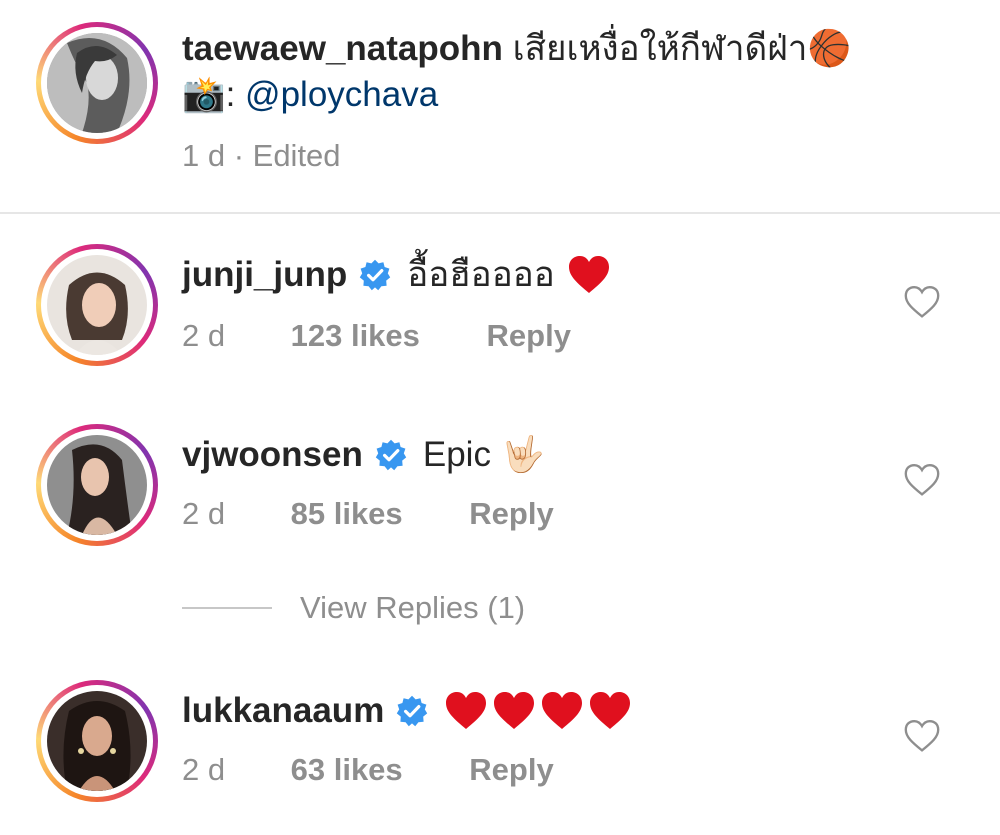 The width and height of the screenshot is (1000, 835). Describe the element at coordinates (264, 275) in the screenshot. I see `comment-username: junji_junp` at that location.